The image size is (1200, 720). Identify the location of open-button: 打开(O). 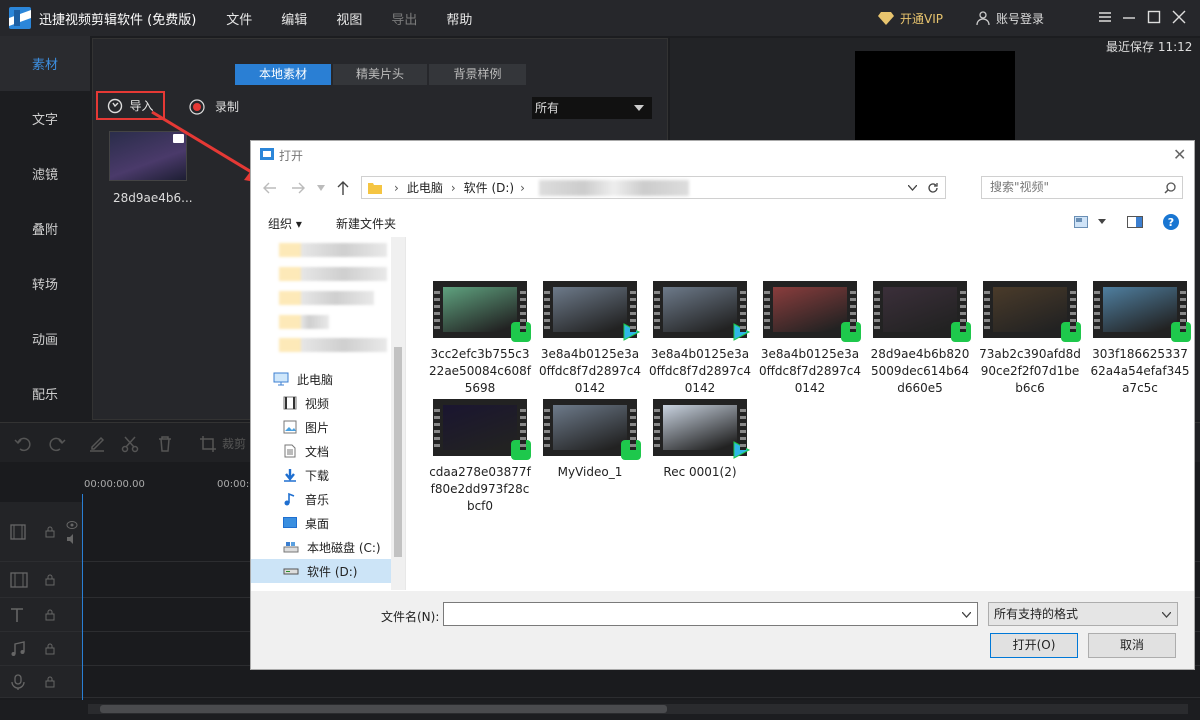
(1034, 645).